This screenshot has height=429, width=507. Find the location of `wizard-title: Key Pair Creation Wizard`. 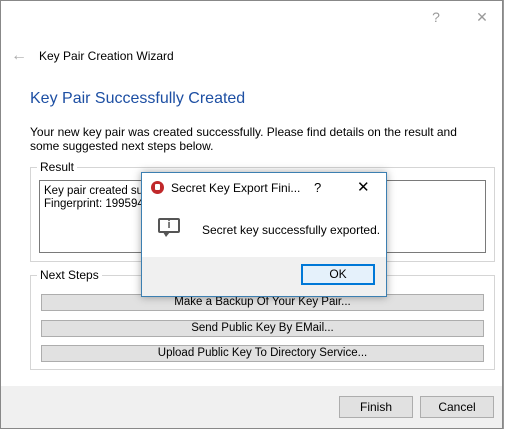

wizard-title: Key Pair Creation Wizard is located at coordinates (106, 56).